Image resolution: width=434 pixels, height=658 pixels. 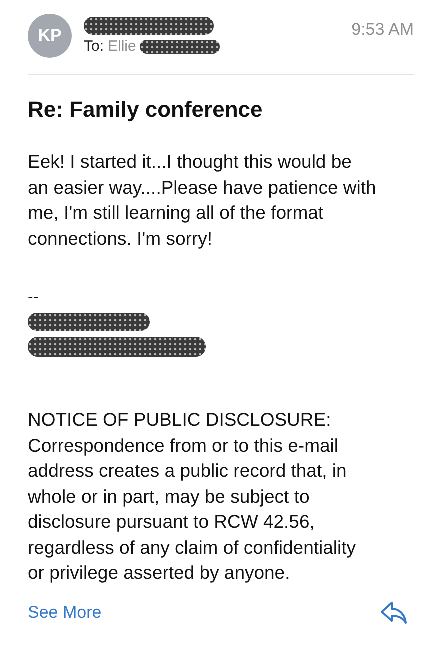 I want to click on recipient-label: To:, so click(x=94, y=46).